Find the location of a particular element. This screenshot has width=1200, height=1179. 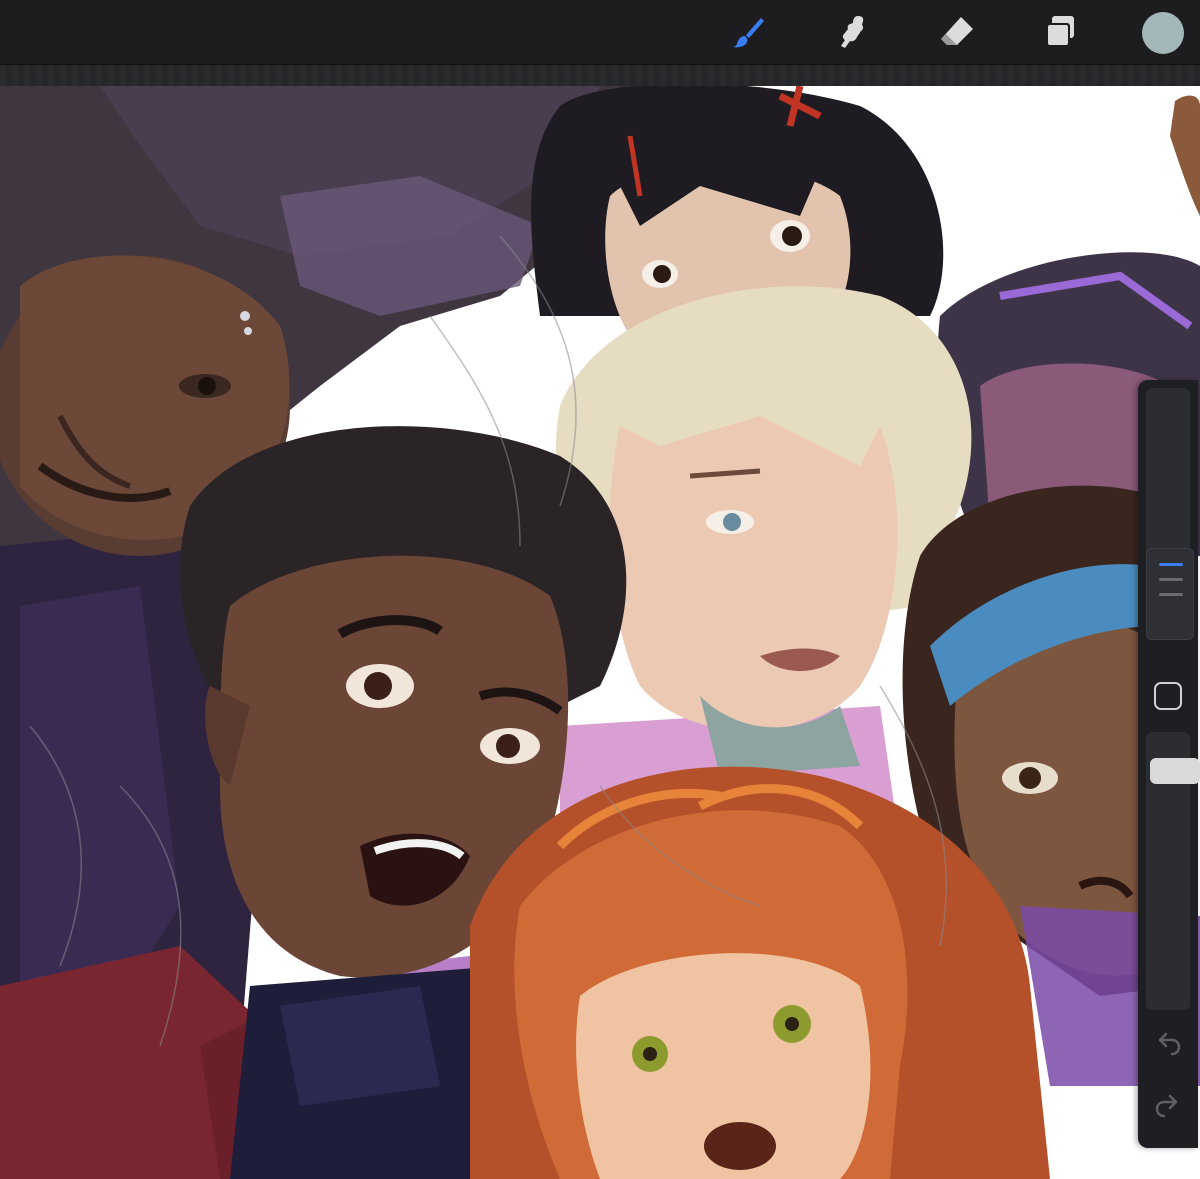

brush-opacity-slider is located at coordinates (1173, 871).